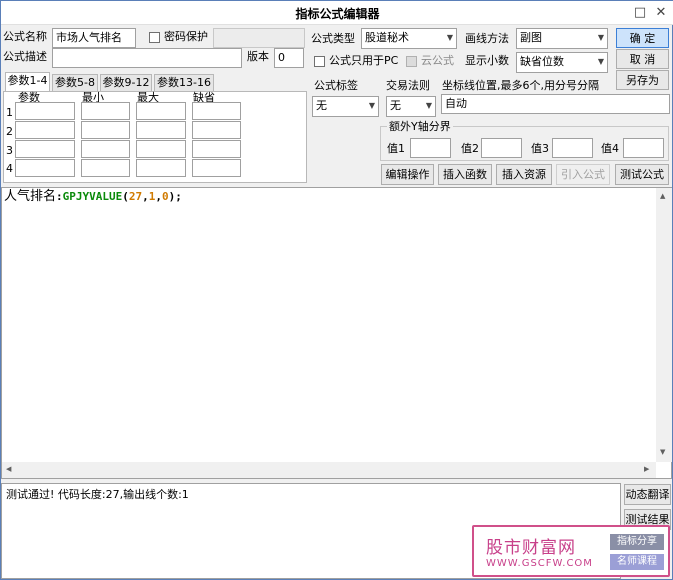 This screenshot has width=673, height=580. Describe the element at coordinates (411, 106) in the screenshot. I see `trade-rule-select: 无 ▼` at that location.